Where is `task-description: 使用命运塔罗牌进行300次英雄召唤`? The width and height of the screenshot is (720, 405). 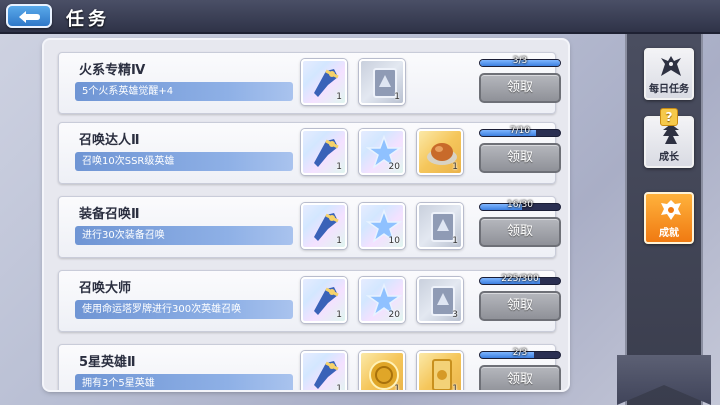 task-description: 使用命运塔罗牌进行300次英雄召唤 is located at coordinates (184, 309).